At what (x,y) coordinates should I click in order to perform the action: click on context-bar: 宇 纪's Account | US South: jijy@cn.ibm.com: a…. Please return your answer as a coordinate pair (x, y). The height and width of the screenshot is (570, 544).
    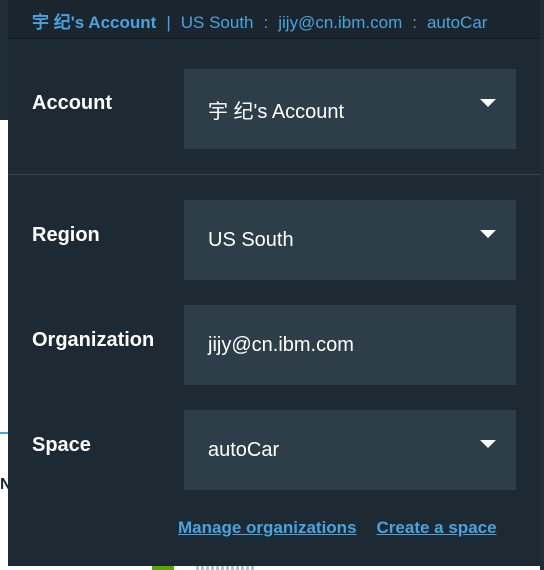
    Looking at the image, I should click on (274, 19).